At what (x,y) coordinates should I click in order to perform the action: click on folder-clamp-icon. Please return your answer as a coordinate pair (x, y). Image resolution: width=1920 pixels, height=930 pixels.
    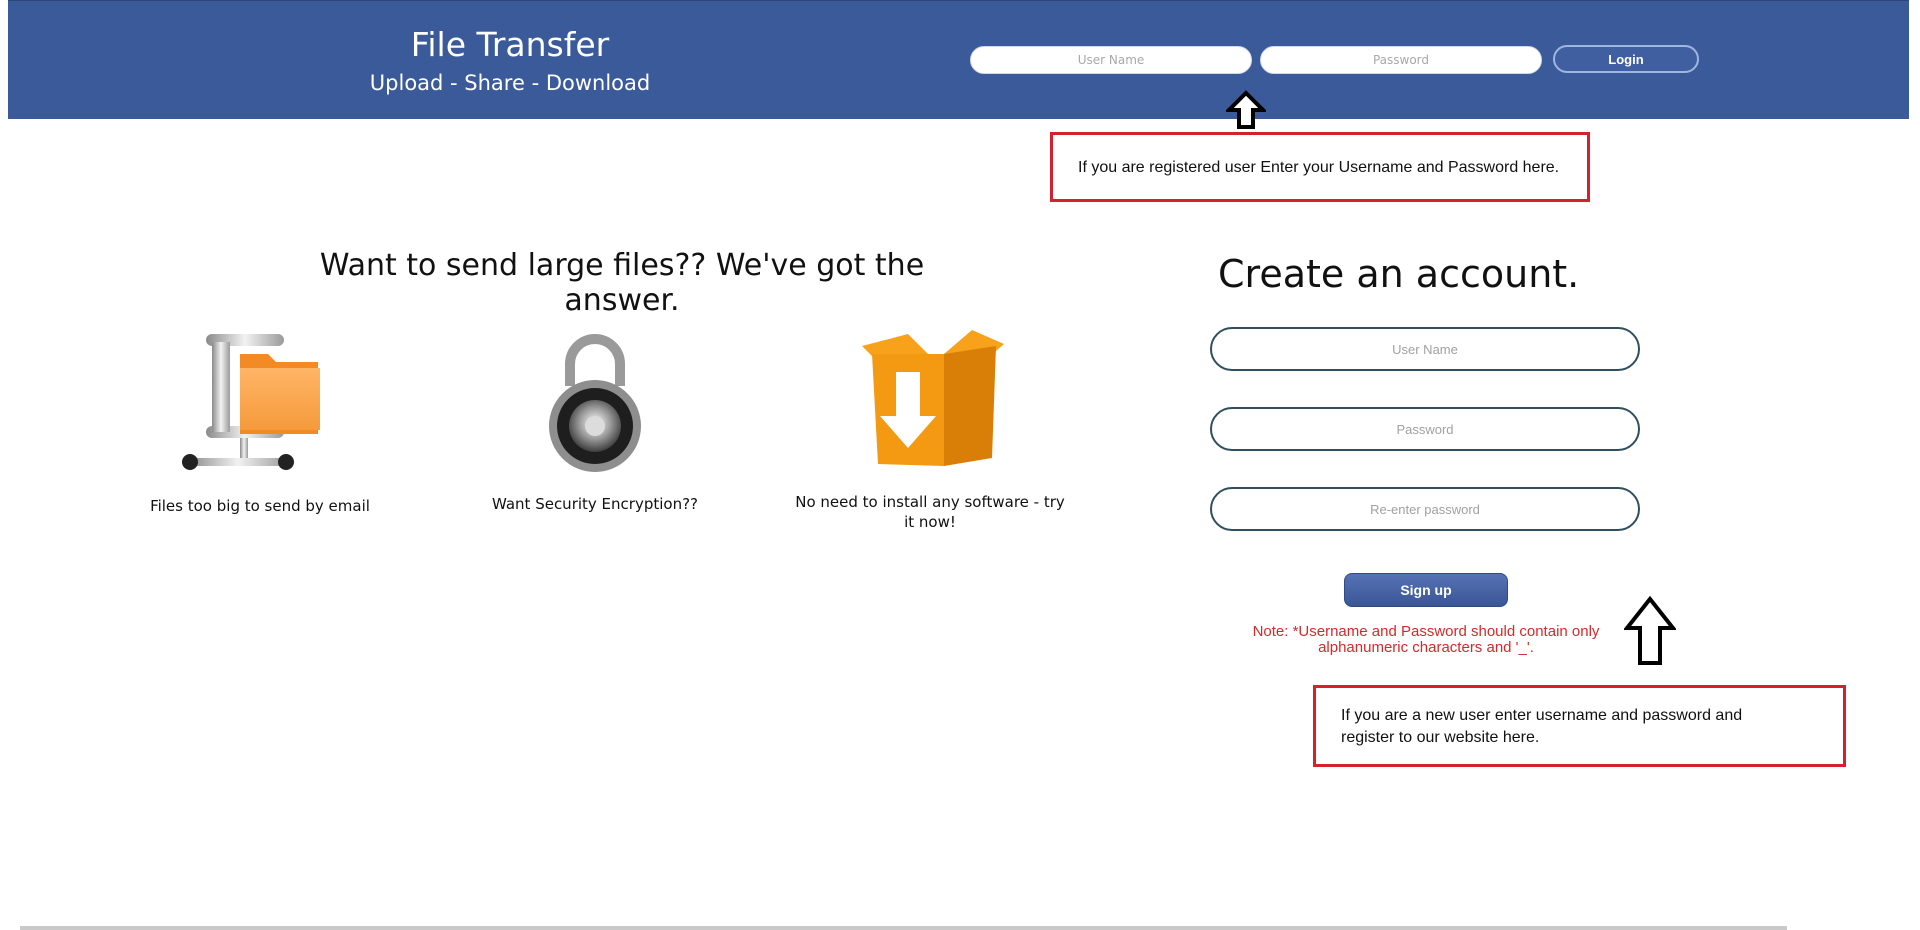
    Looking at the image, I should click on (251, 402).